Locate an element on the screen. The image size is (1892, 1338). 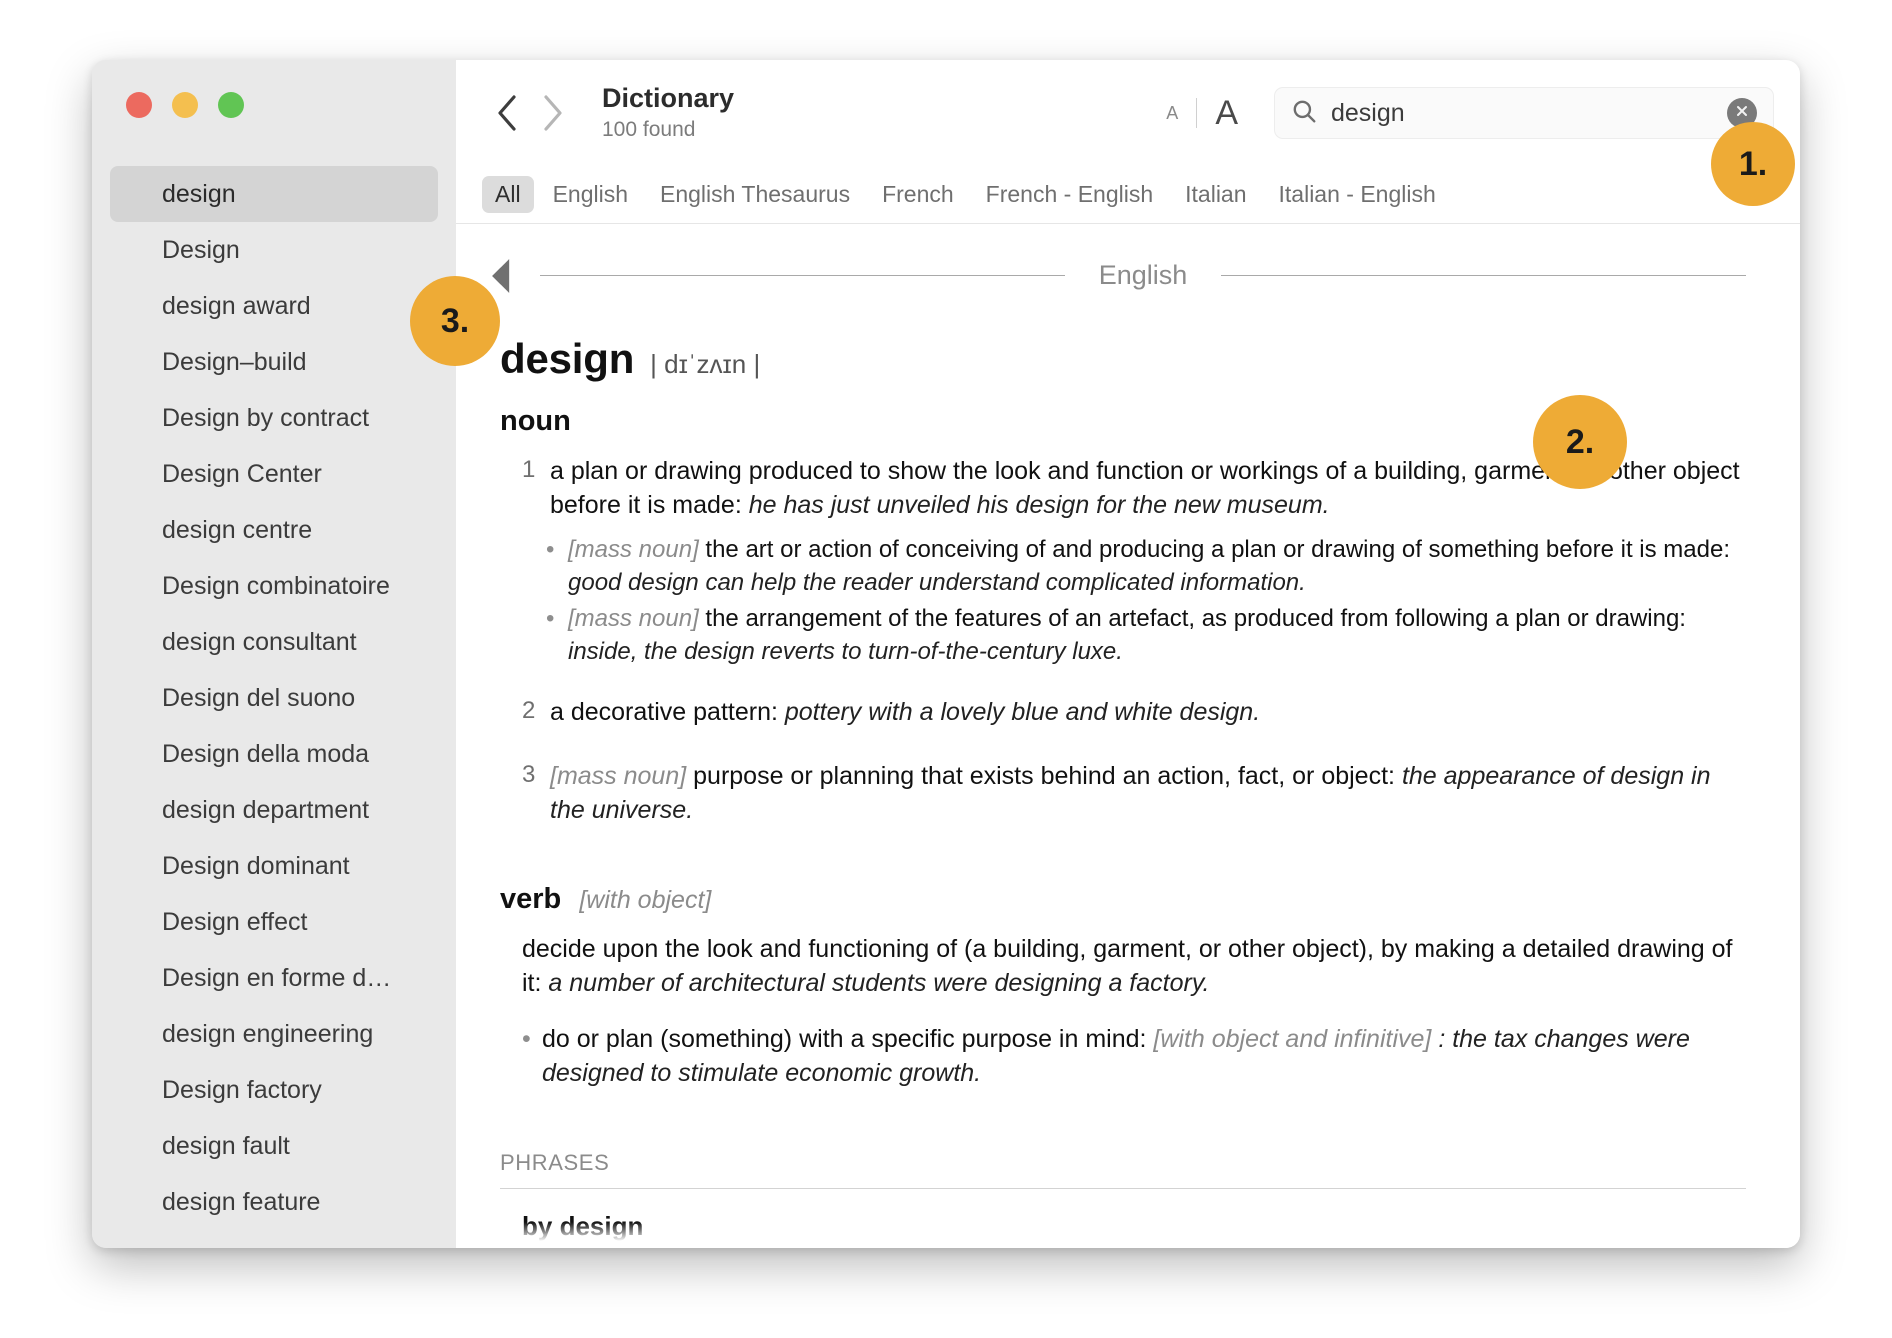
sidebar-item-design-cap: Design is located at coordinates (274, 250).